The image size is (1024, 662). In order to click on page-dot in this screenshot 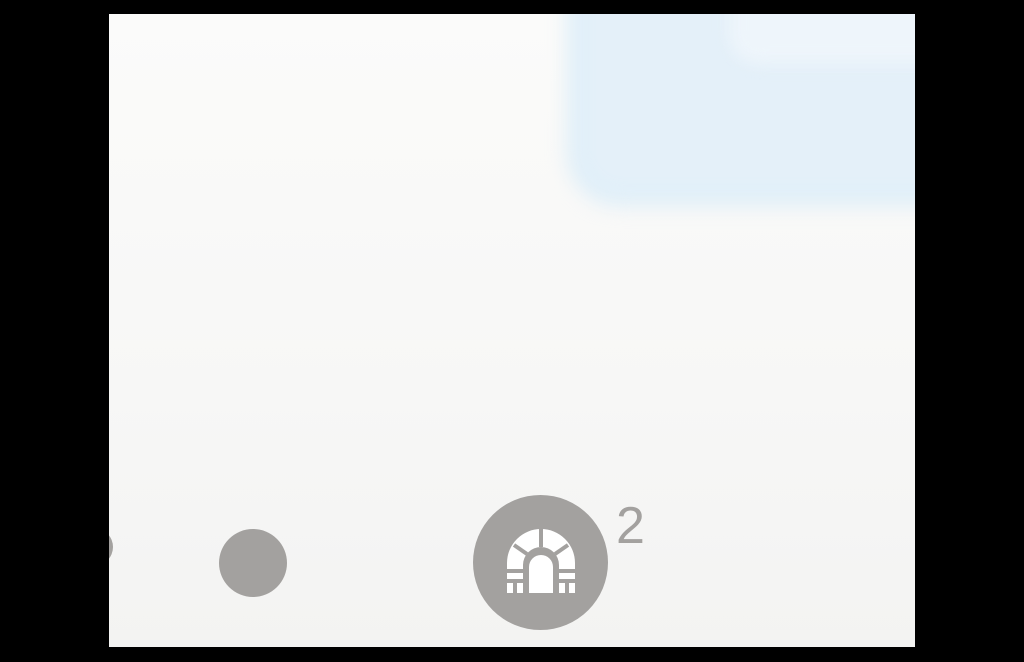, I will do `click(253, 563)`.